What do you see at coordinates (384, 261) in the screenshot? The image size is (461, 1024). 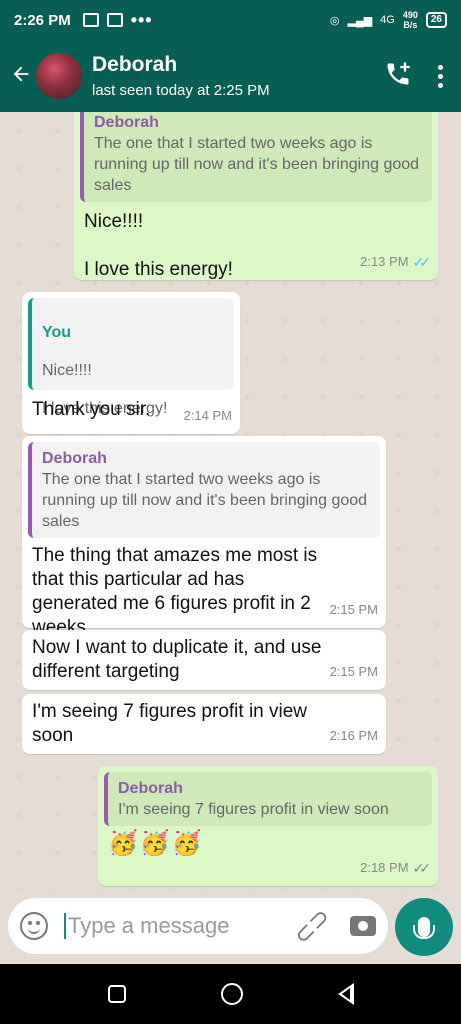 I see `message-time: 2:13 PM` at bounding box center [384, 261].